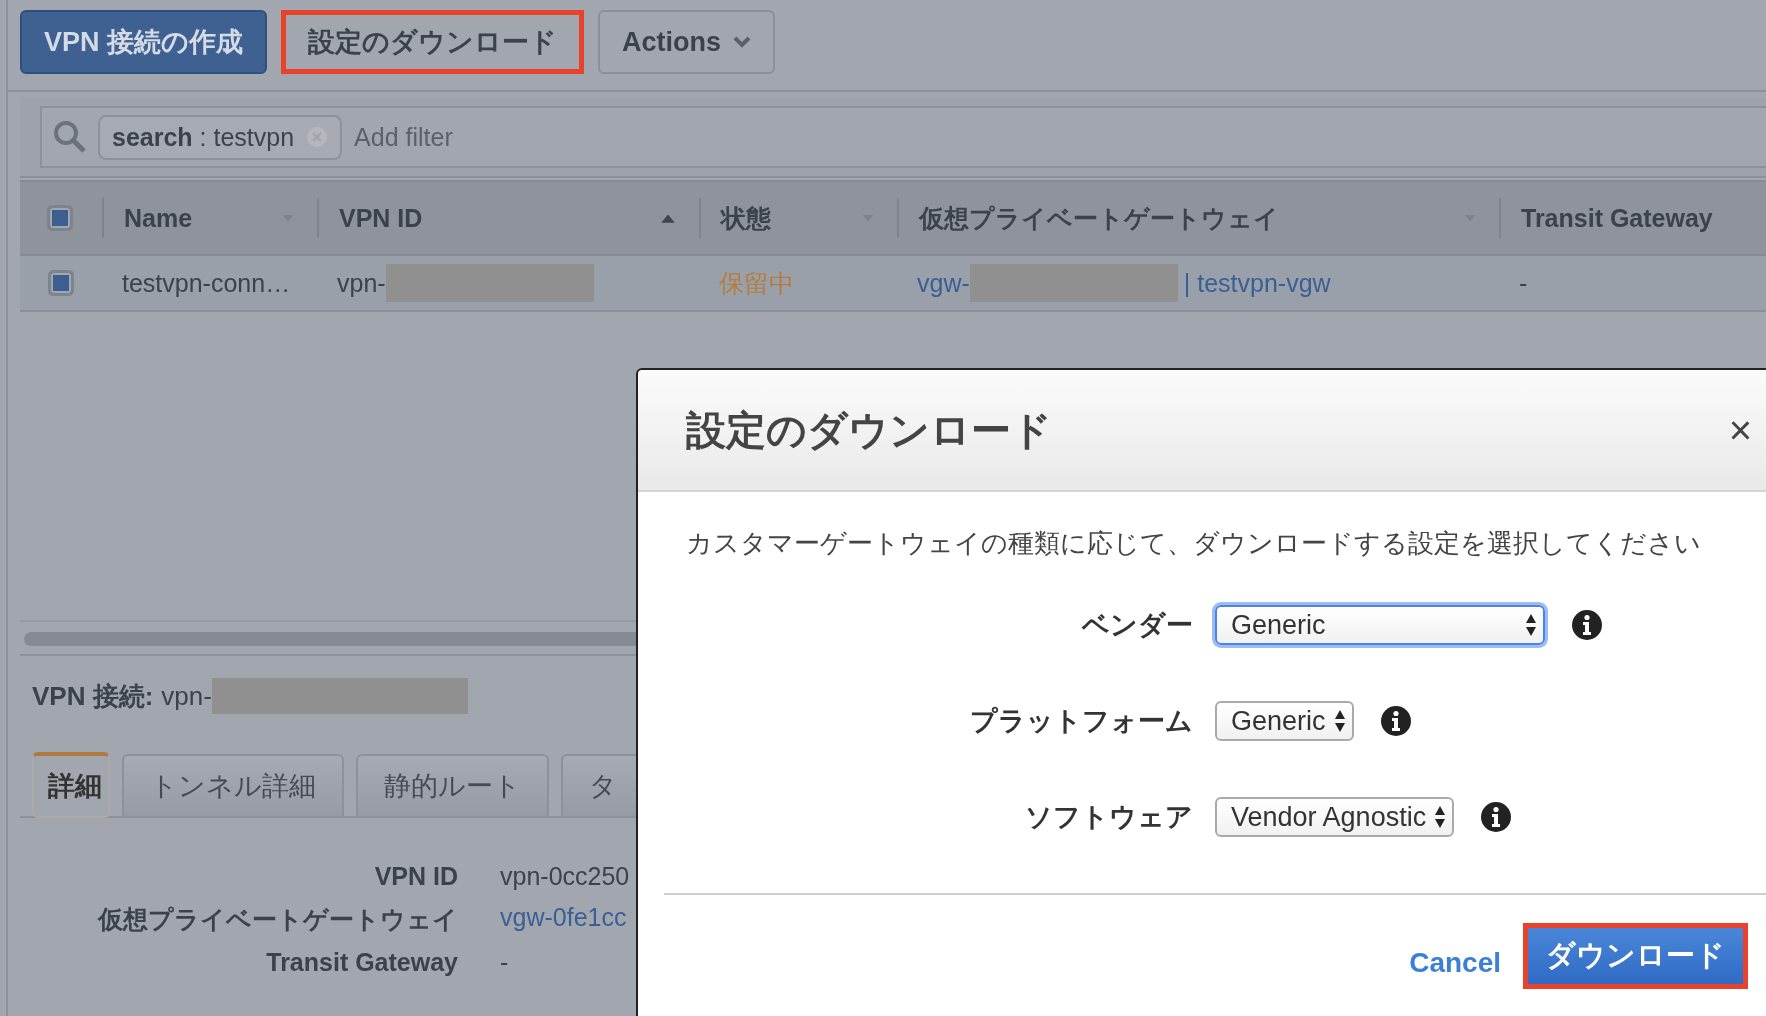  What do you see at coordinates (869, 430) in the screenshot?
I see `dialog-title: 設定のダウンロード` at bounding box center [869, 430].